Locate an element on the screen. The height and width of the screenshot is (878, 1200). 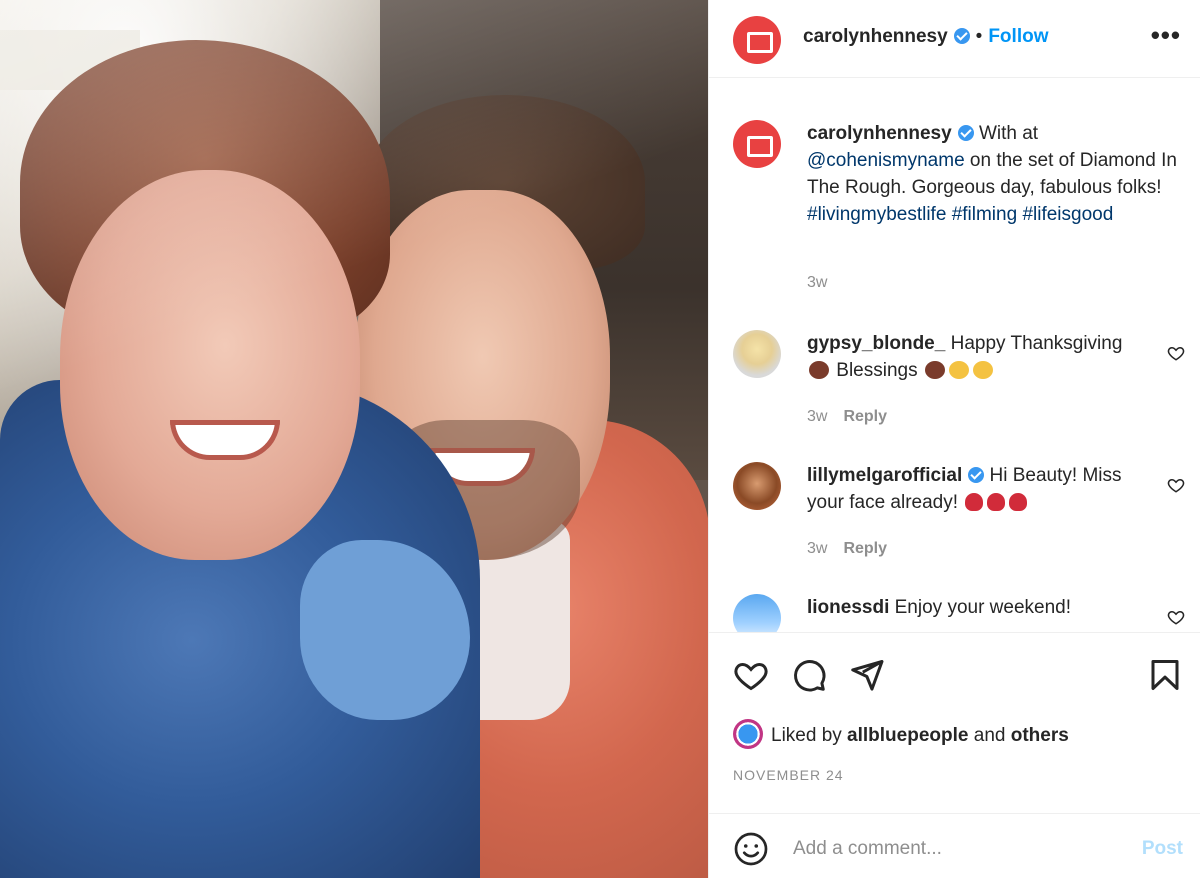
more-options-icon: ••• is located at coordinates (1166, 35).